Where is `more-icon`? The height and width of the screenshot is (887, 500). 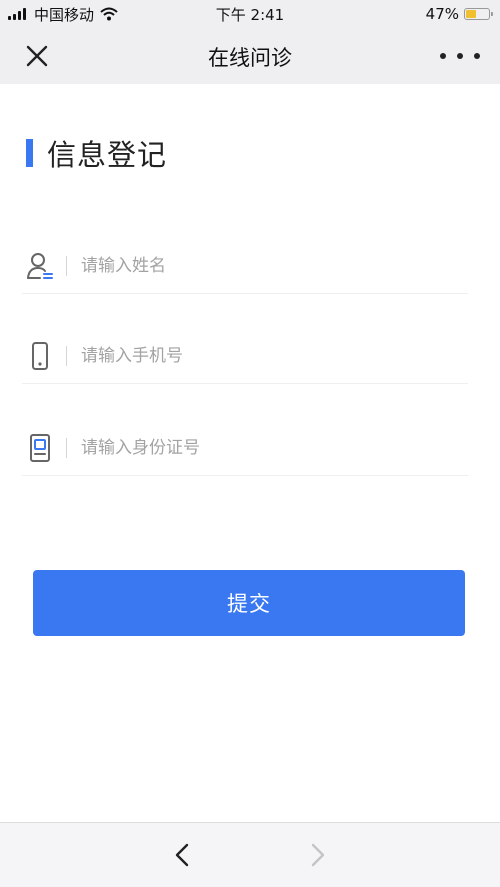
more-icon is located at coordinates (460, 56).